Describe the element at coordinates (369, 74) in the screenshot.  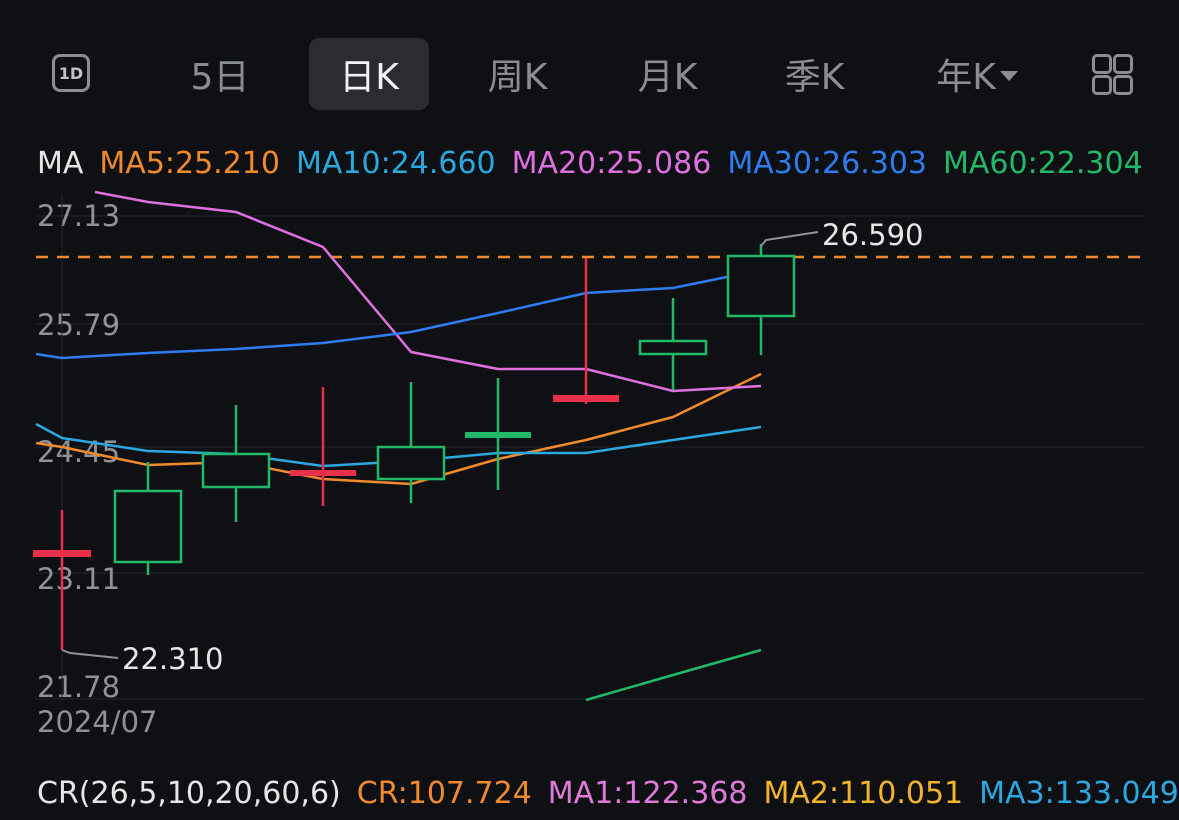
I see `tab-daily-k: 日K` at that location.